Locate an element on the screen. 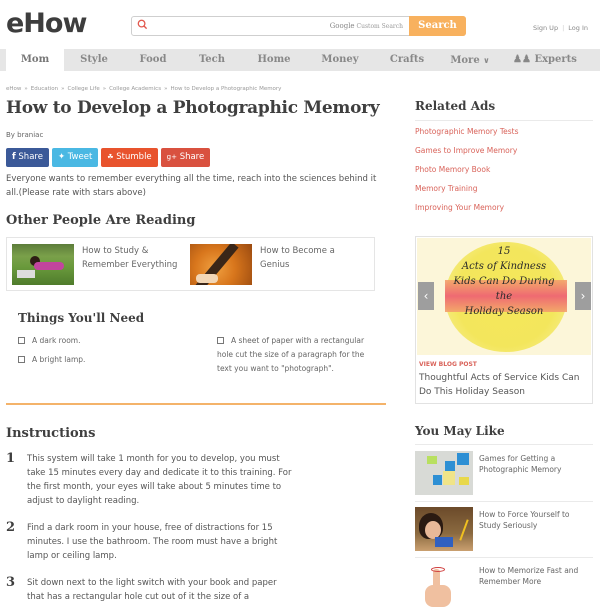 The width and height of the screenshot is (600, 607). you-may-like-heading: You May Like is located at coordinates (460, 431).